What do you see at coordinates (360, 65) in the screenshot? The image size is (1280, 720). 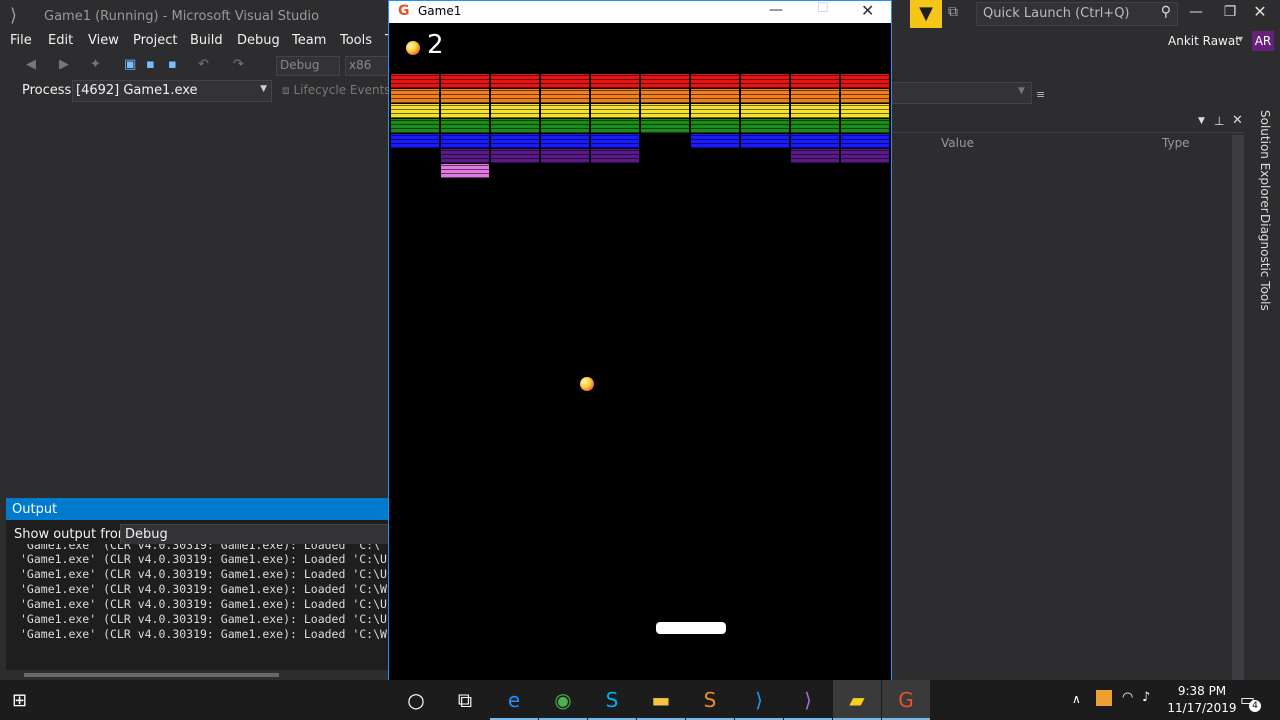 I see `platform-value: x86` at bounding box center [360, 65].